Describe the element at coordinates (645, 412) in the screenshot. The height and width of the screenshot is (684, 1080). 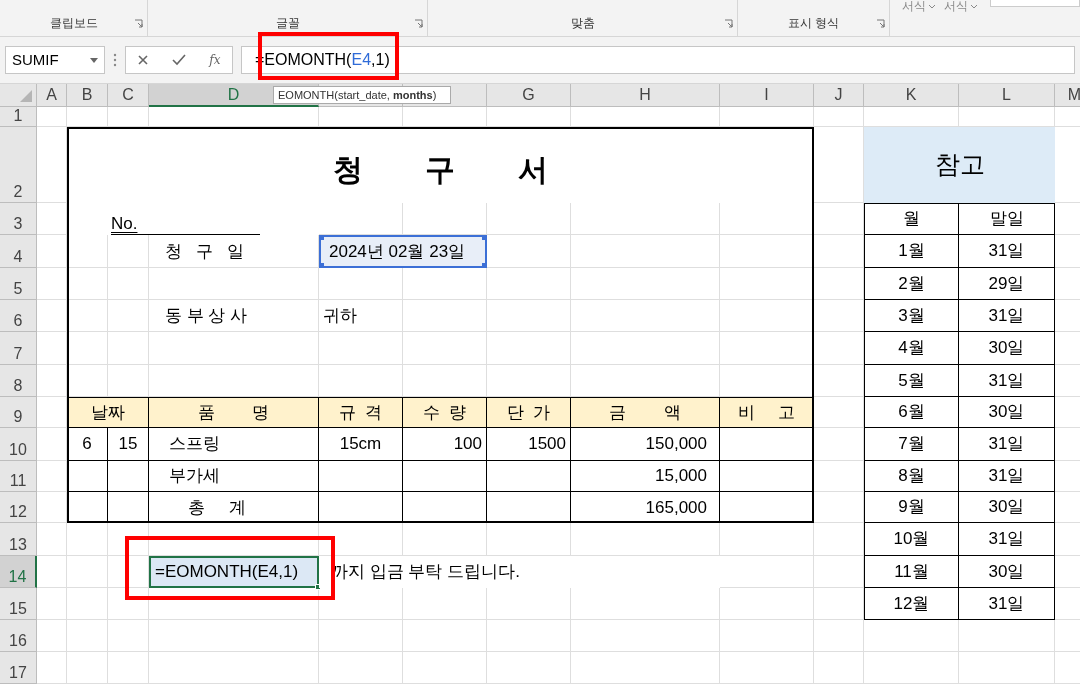
I see `table-header: 금 액` at that location.